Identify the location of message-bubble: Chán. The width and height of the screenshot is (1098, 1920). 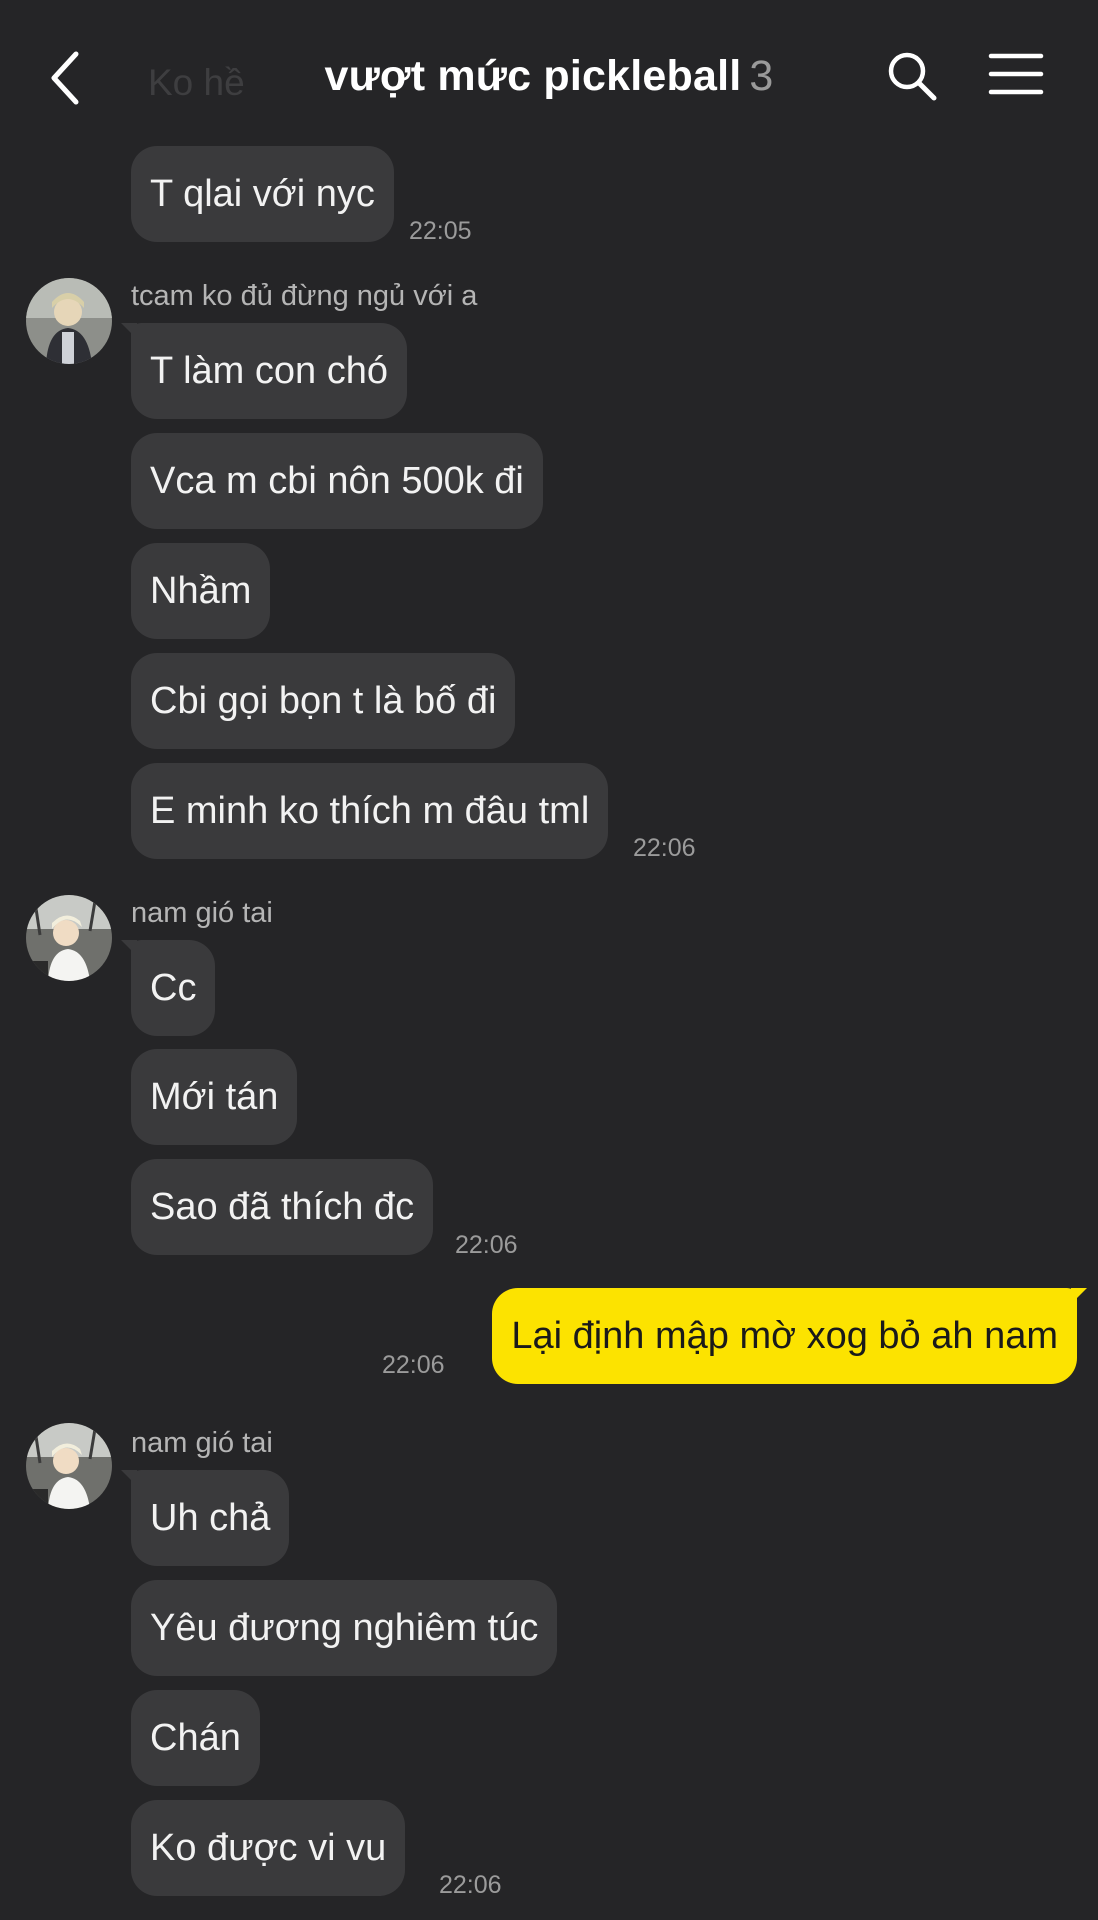
(195, 1738).